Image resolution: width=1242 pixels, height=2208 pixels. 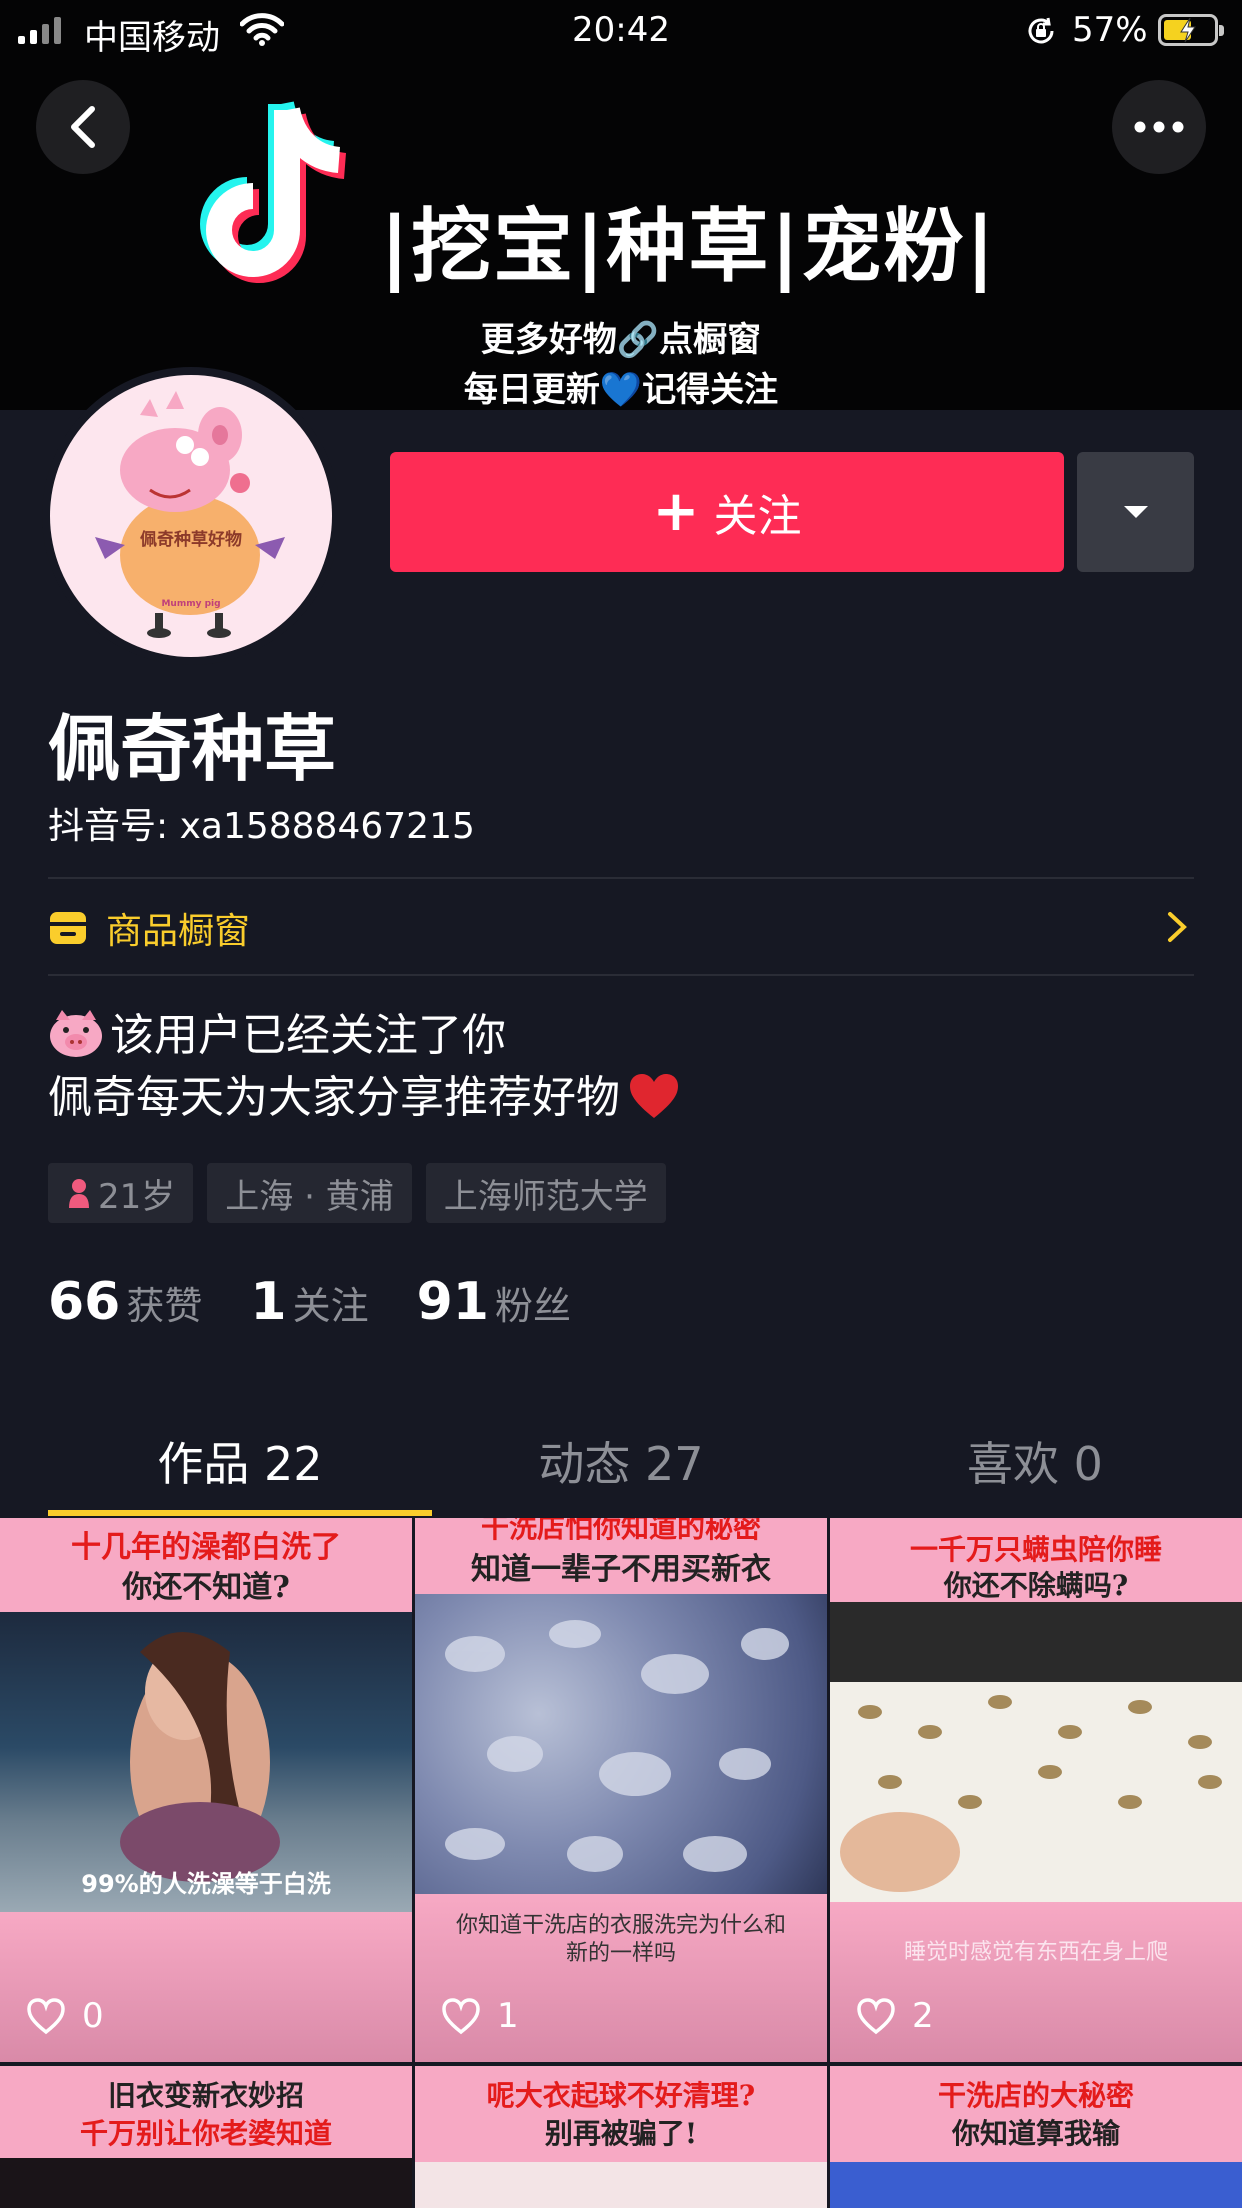 I want to click on avatar: 佩奇种草好物 Mummy pig, so click(x=191, y=516).